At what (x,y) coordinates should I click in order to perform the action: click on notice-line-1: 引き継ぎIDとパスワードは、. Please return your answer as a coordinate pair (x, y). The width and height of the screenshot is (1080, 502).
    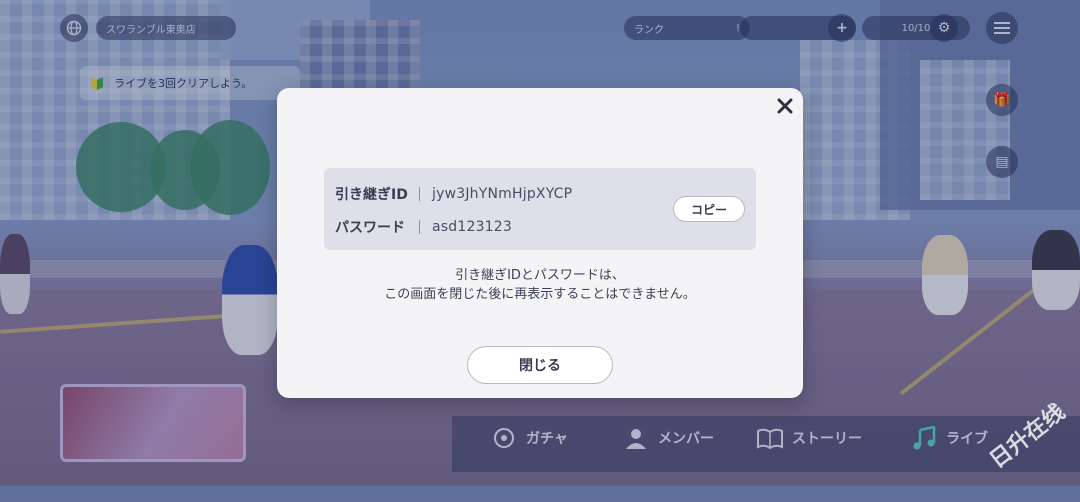
    Looking at the image, I should click on (540, 275).